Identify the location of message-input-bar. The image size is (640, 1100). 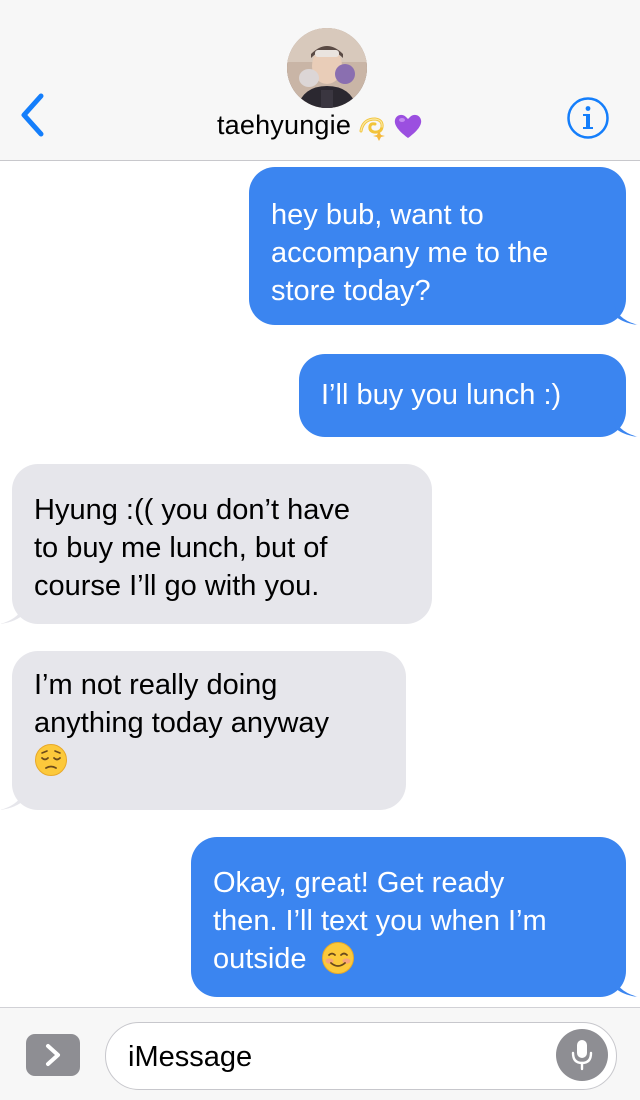
(320, 1053).